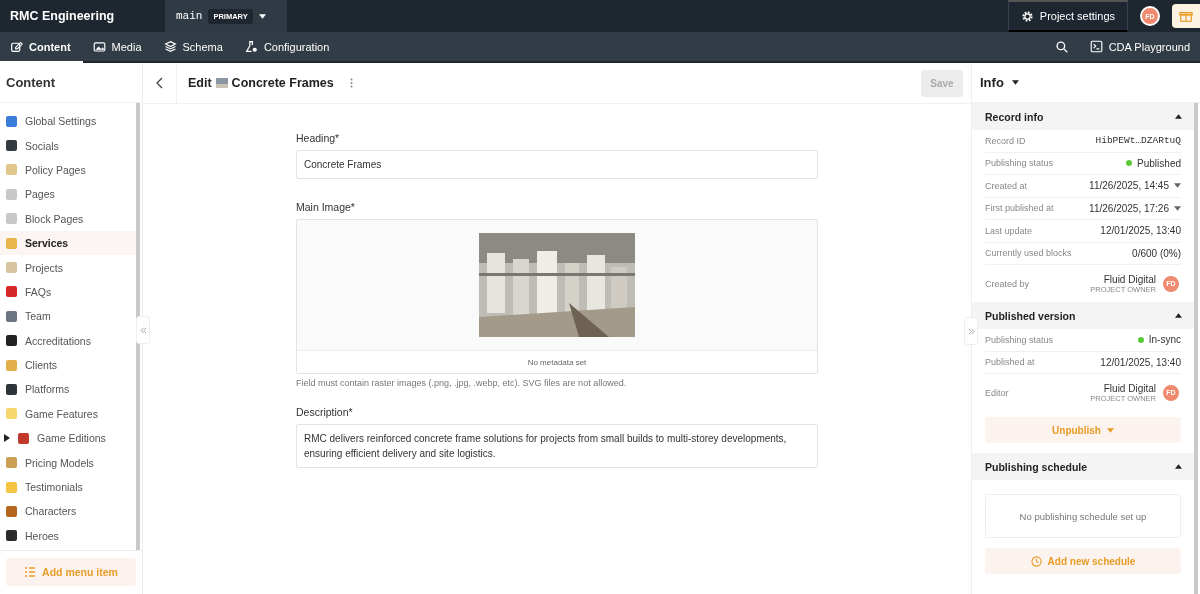  I want to click on row-label: Created by, so click(1007, 283).